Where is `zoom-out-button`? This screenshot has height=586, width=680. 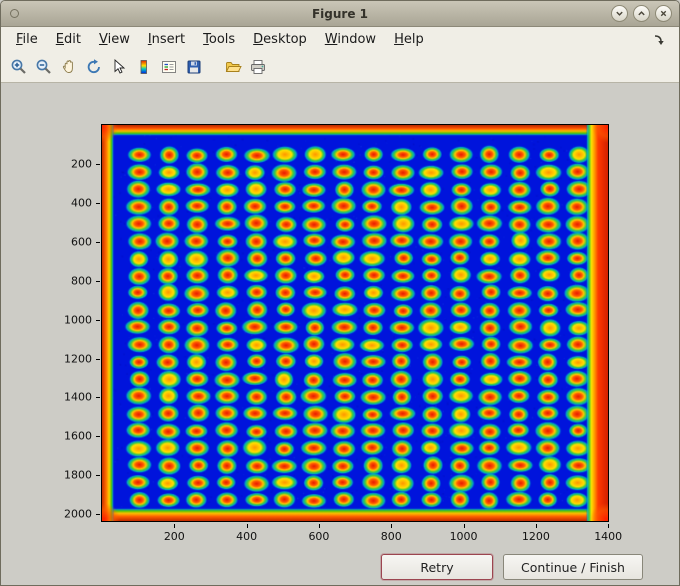 zoom-out-button is located at coordinates (43, 67).